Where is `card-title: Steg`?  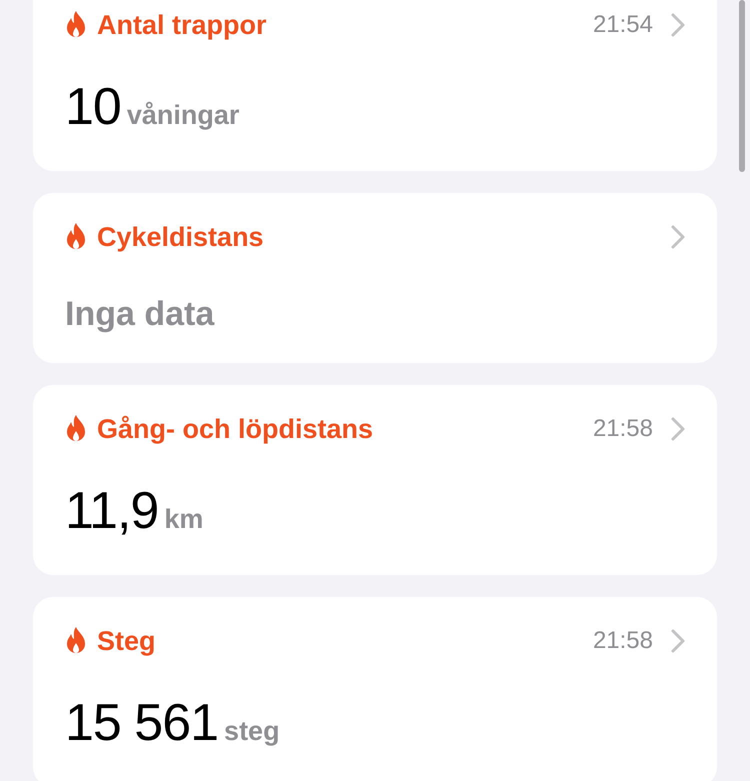 card-title: Steg is located at coordinates (126, 641).